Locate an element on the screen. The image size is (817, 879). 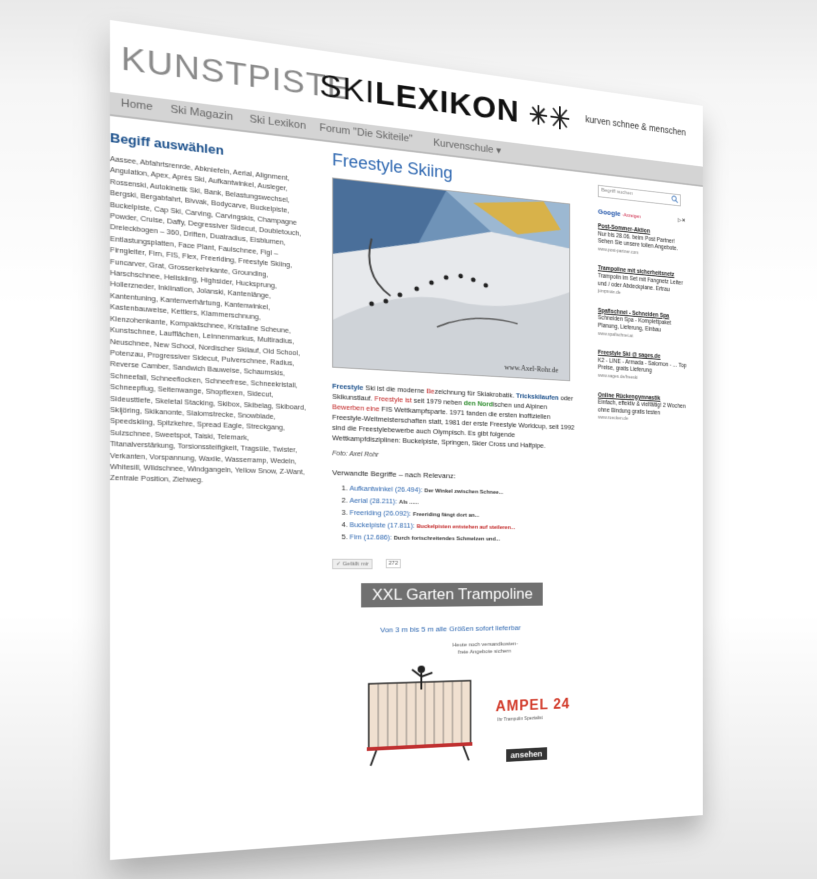
related-heading: Verwandte Begriffe – nach Relevanz: is located at coordinates (394, 474).